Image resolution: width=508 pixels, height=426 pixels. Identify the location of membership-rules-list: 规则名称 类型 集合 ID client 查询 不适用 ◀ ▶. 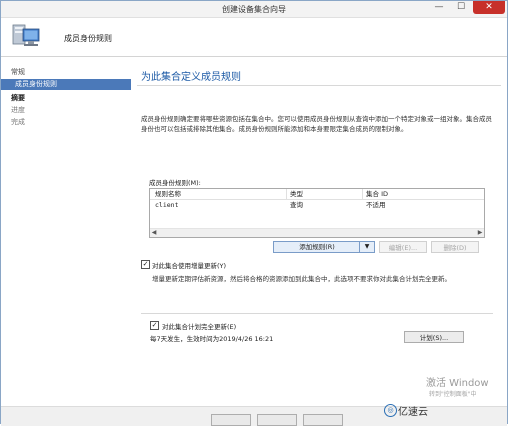
(317, 213).